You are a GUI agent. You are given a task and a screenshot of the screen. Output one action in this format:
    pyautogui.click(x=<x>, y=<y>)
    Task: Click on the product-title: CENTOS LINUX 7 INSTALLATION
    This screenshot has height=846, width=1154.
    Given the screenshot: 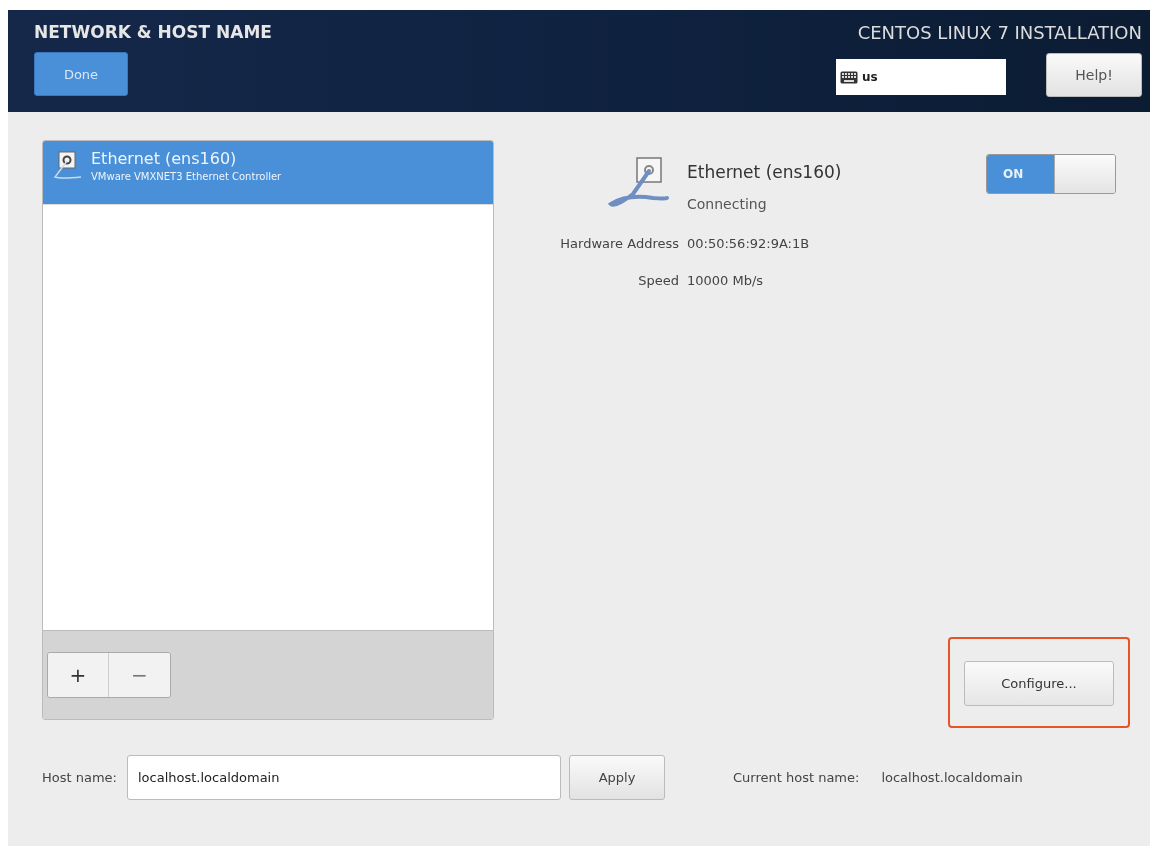 What is the action you would take?
    pyautogui.click(x=999, y=32)
    